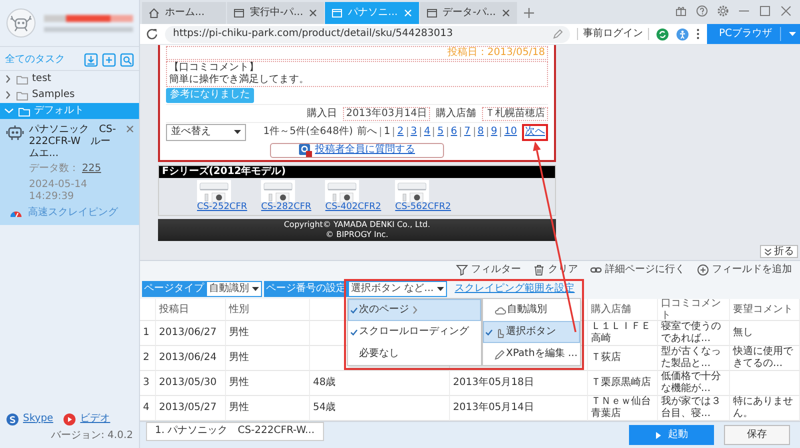 The width and height of the screenshot is (800, 448). What do you see at coordinates (367, 34) in the screenshot?
I see `url-field: https://pi-chiku-park.com/product/detail/sku/544283013` at bounding box center [367, 34].